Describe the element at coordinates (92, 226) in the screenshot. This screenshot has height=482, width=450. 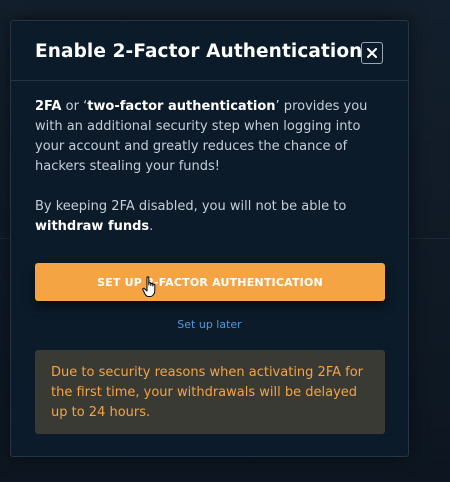
I see `withdraw-funds-emphasis: withdraw funds` at that location.